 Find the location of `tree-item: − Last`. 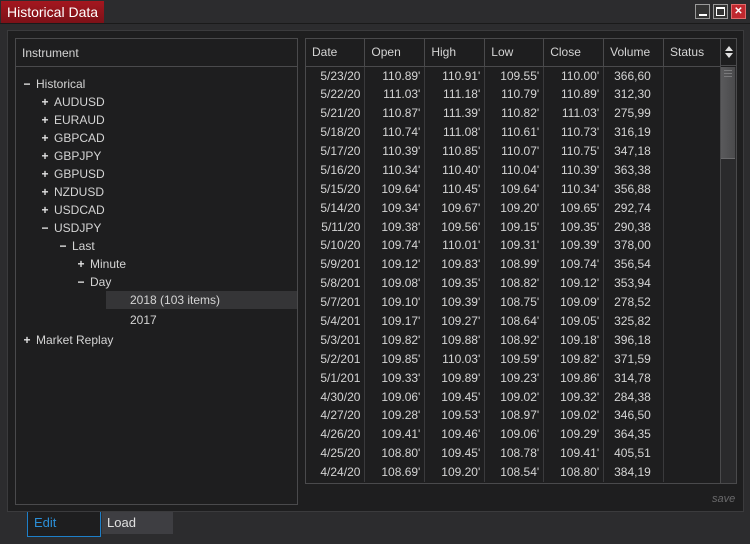

tree-item: − Last is located at coordinates (156, 246).